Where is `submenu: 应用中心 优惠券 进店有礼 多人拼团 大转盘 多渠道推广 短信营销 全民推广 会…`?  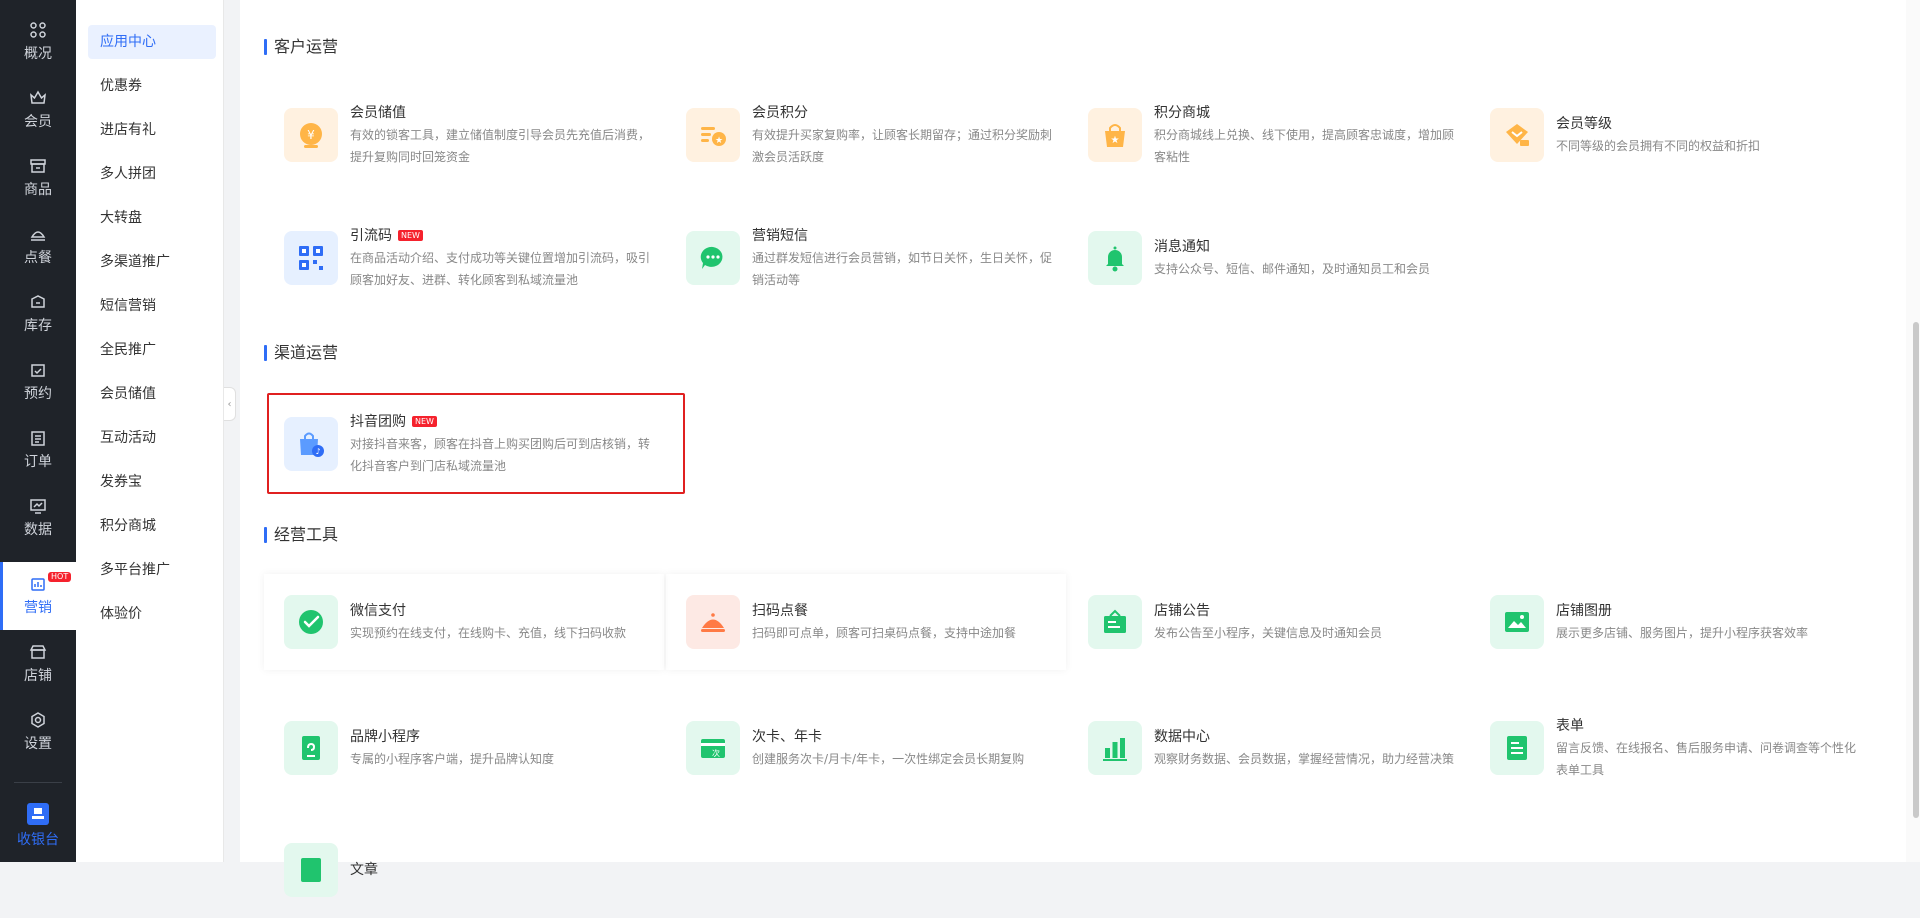
submenu: 应用中心 优惠券 进店有礼 多人拼团 大转盘 多渠道推广 短信营销 全民推广 会… is located at coordinates (150, 431).